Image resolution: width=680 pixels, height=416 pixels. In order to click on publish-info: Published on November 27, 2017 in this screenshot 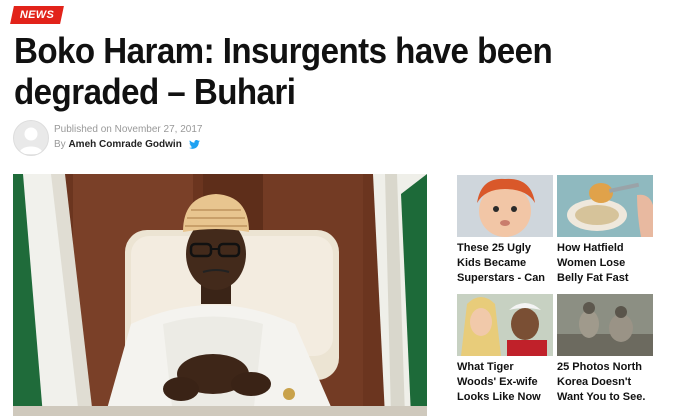, I will do `click(128, 129)`.